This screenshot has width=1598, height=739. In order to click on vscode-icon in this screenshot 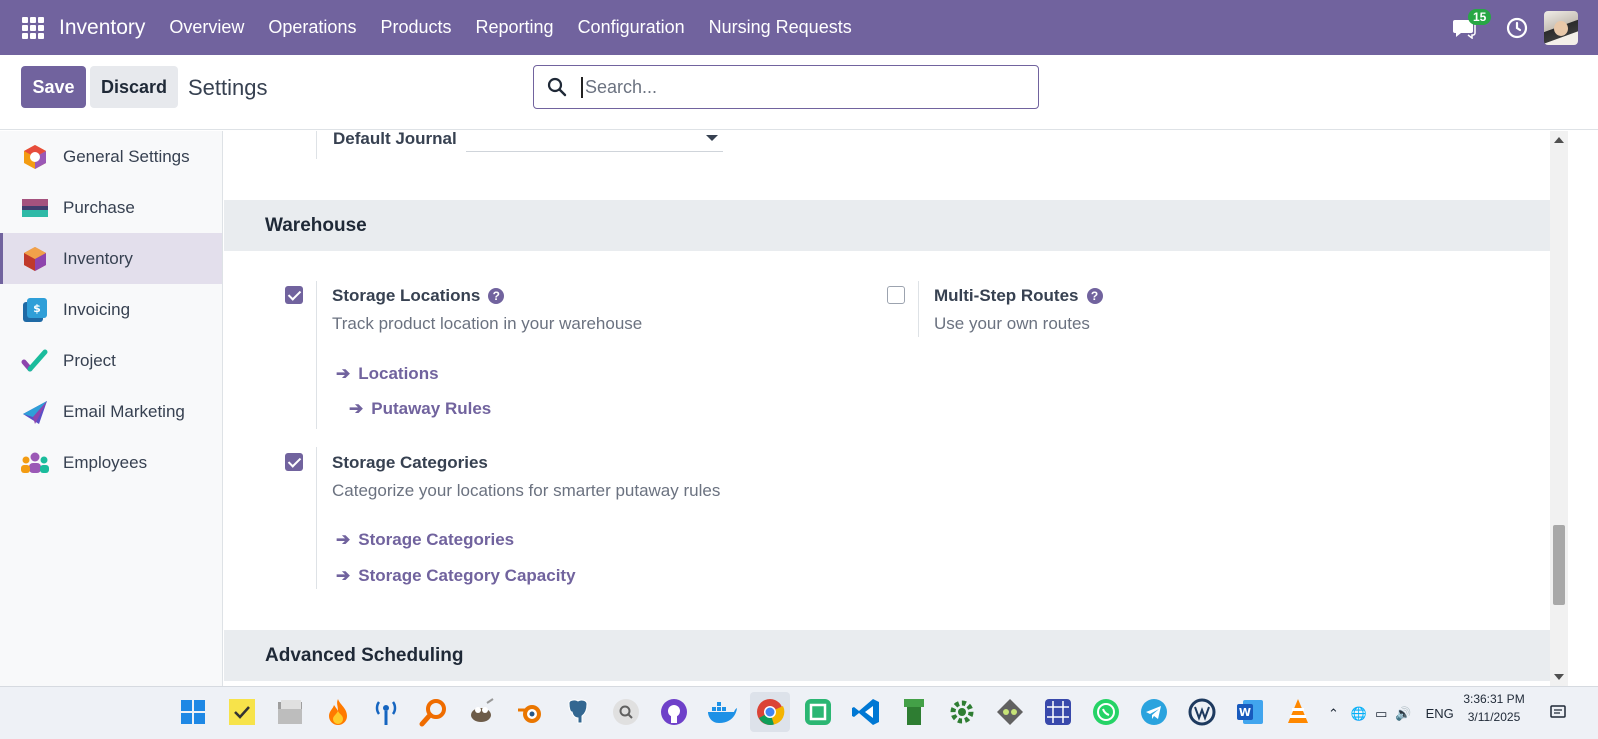, I will do `click(866, 712)`.